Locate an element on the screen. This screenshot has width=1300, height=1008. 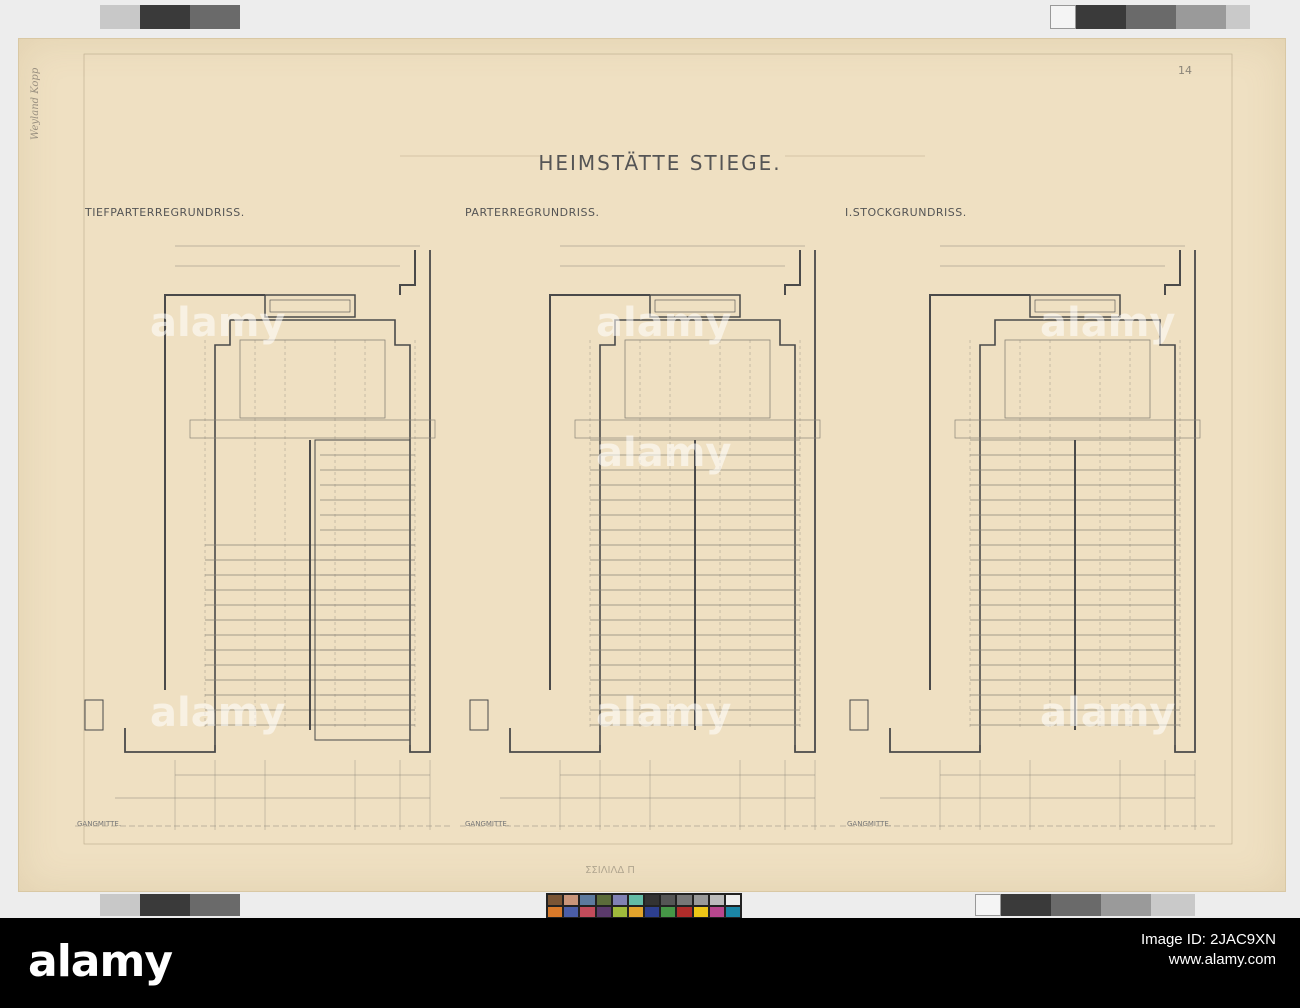
plan-3-window is located at coordinates (1075, 306).